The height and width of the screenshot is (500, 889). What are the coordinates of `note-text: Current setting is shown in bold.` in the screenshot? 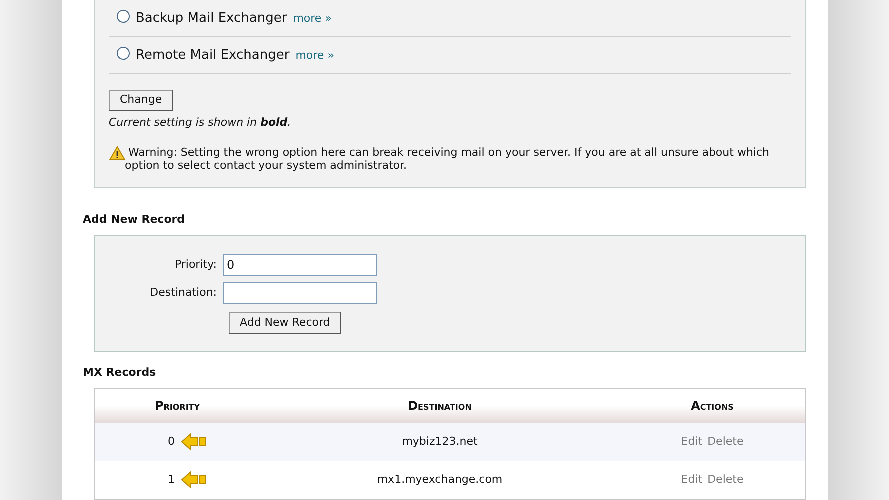 It's located at (200, 123).